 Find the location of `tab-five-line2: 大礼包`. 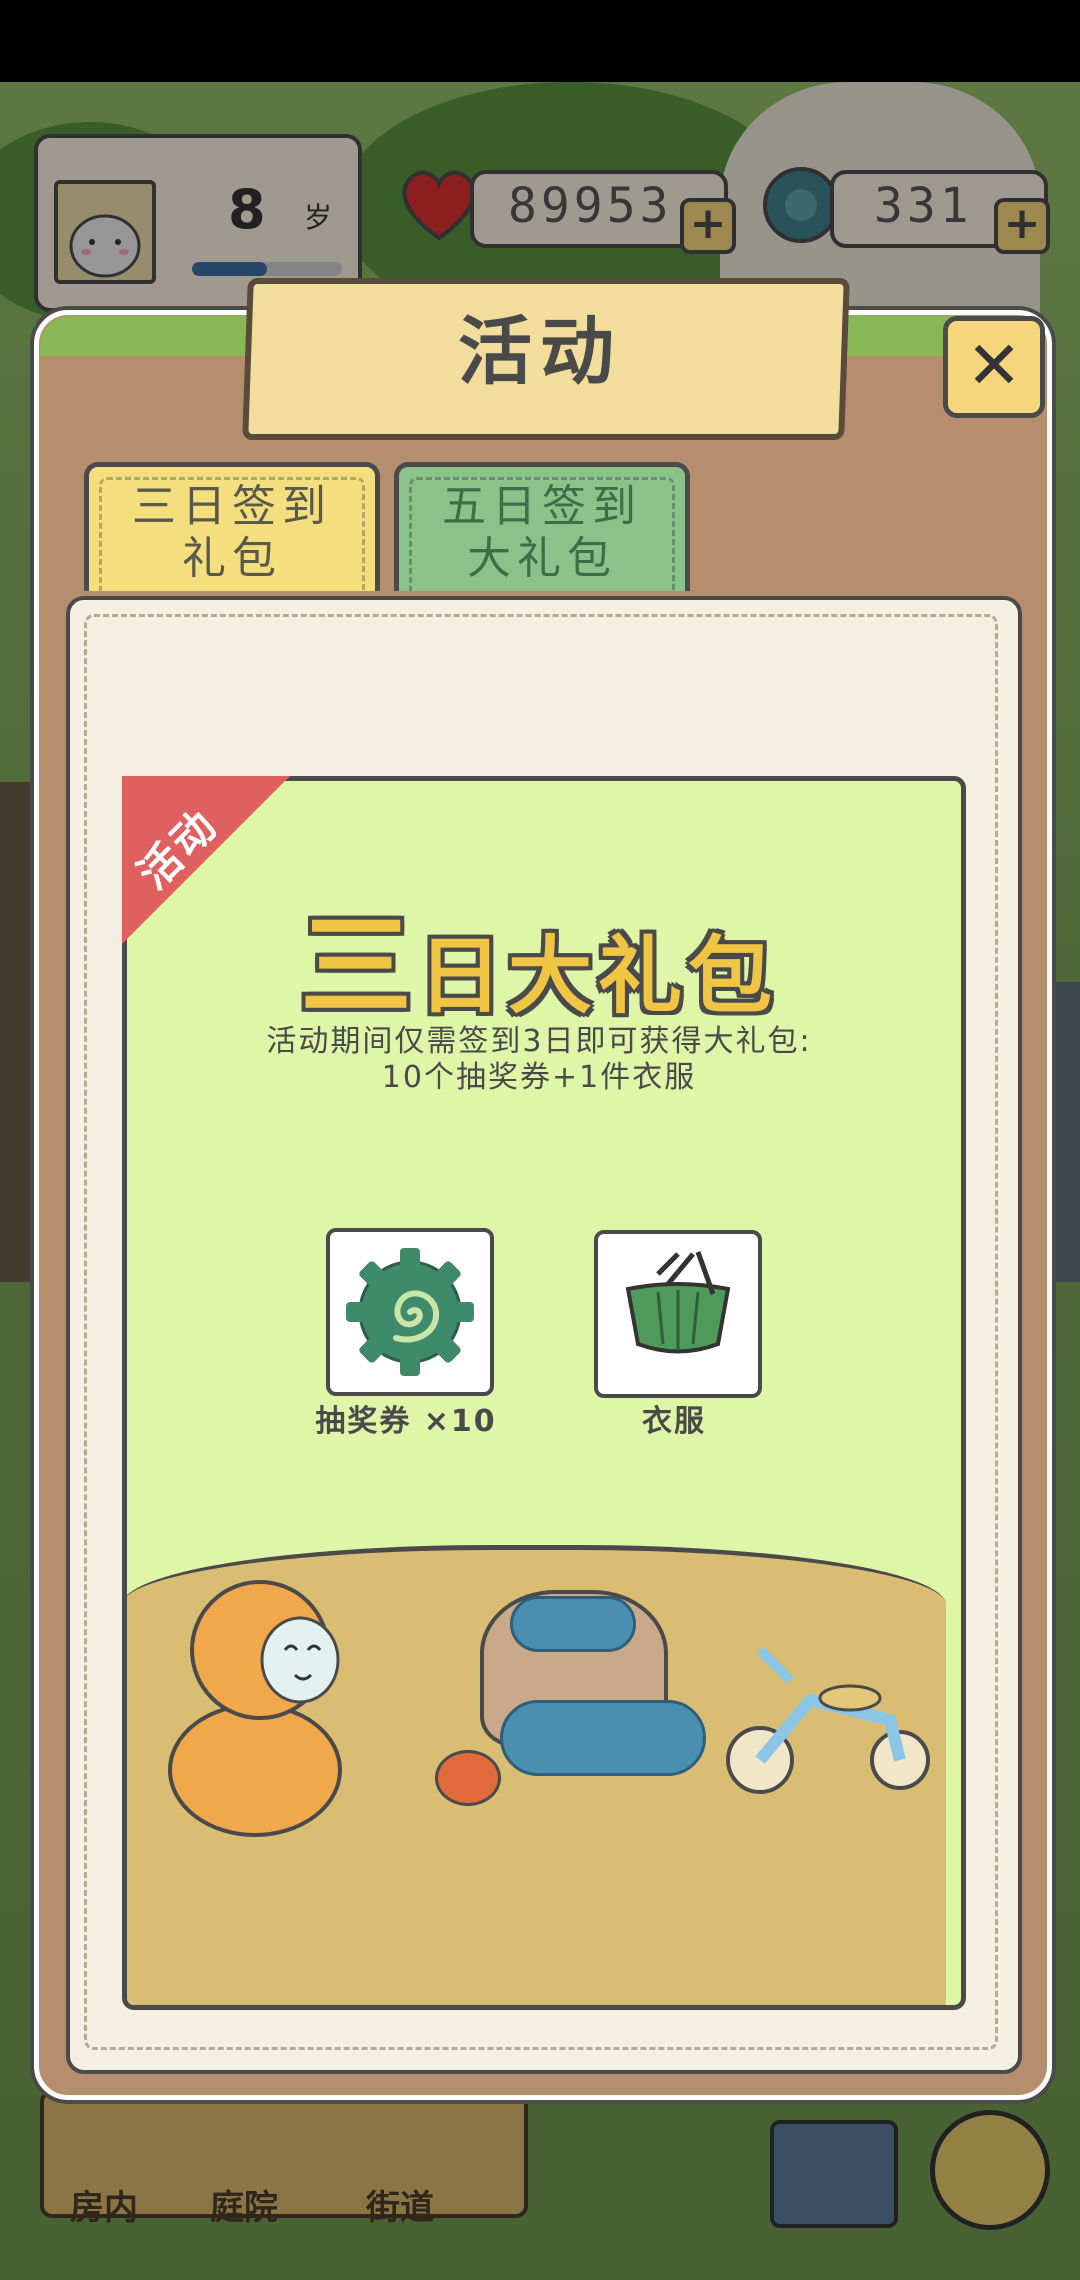

tab-five-line2: 大礼包 is located at coordinates (542, 558).